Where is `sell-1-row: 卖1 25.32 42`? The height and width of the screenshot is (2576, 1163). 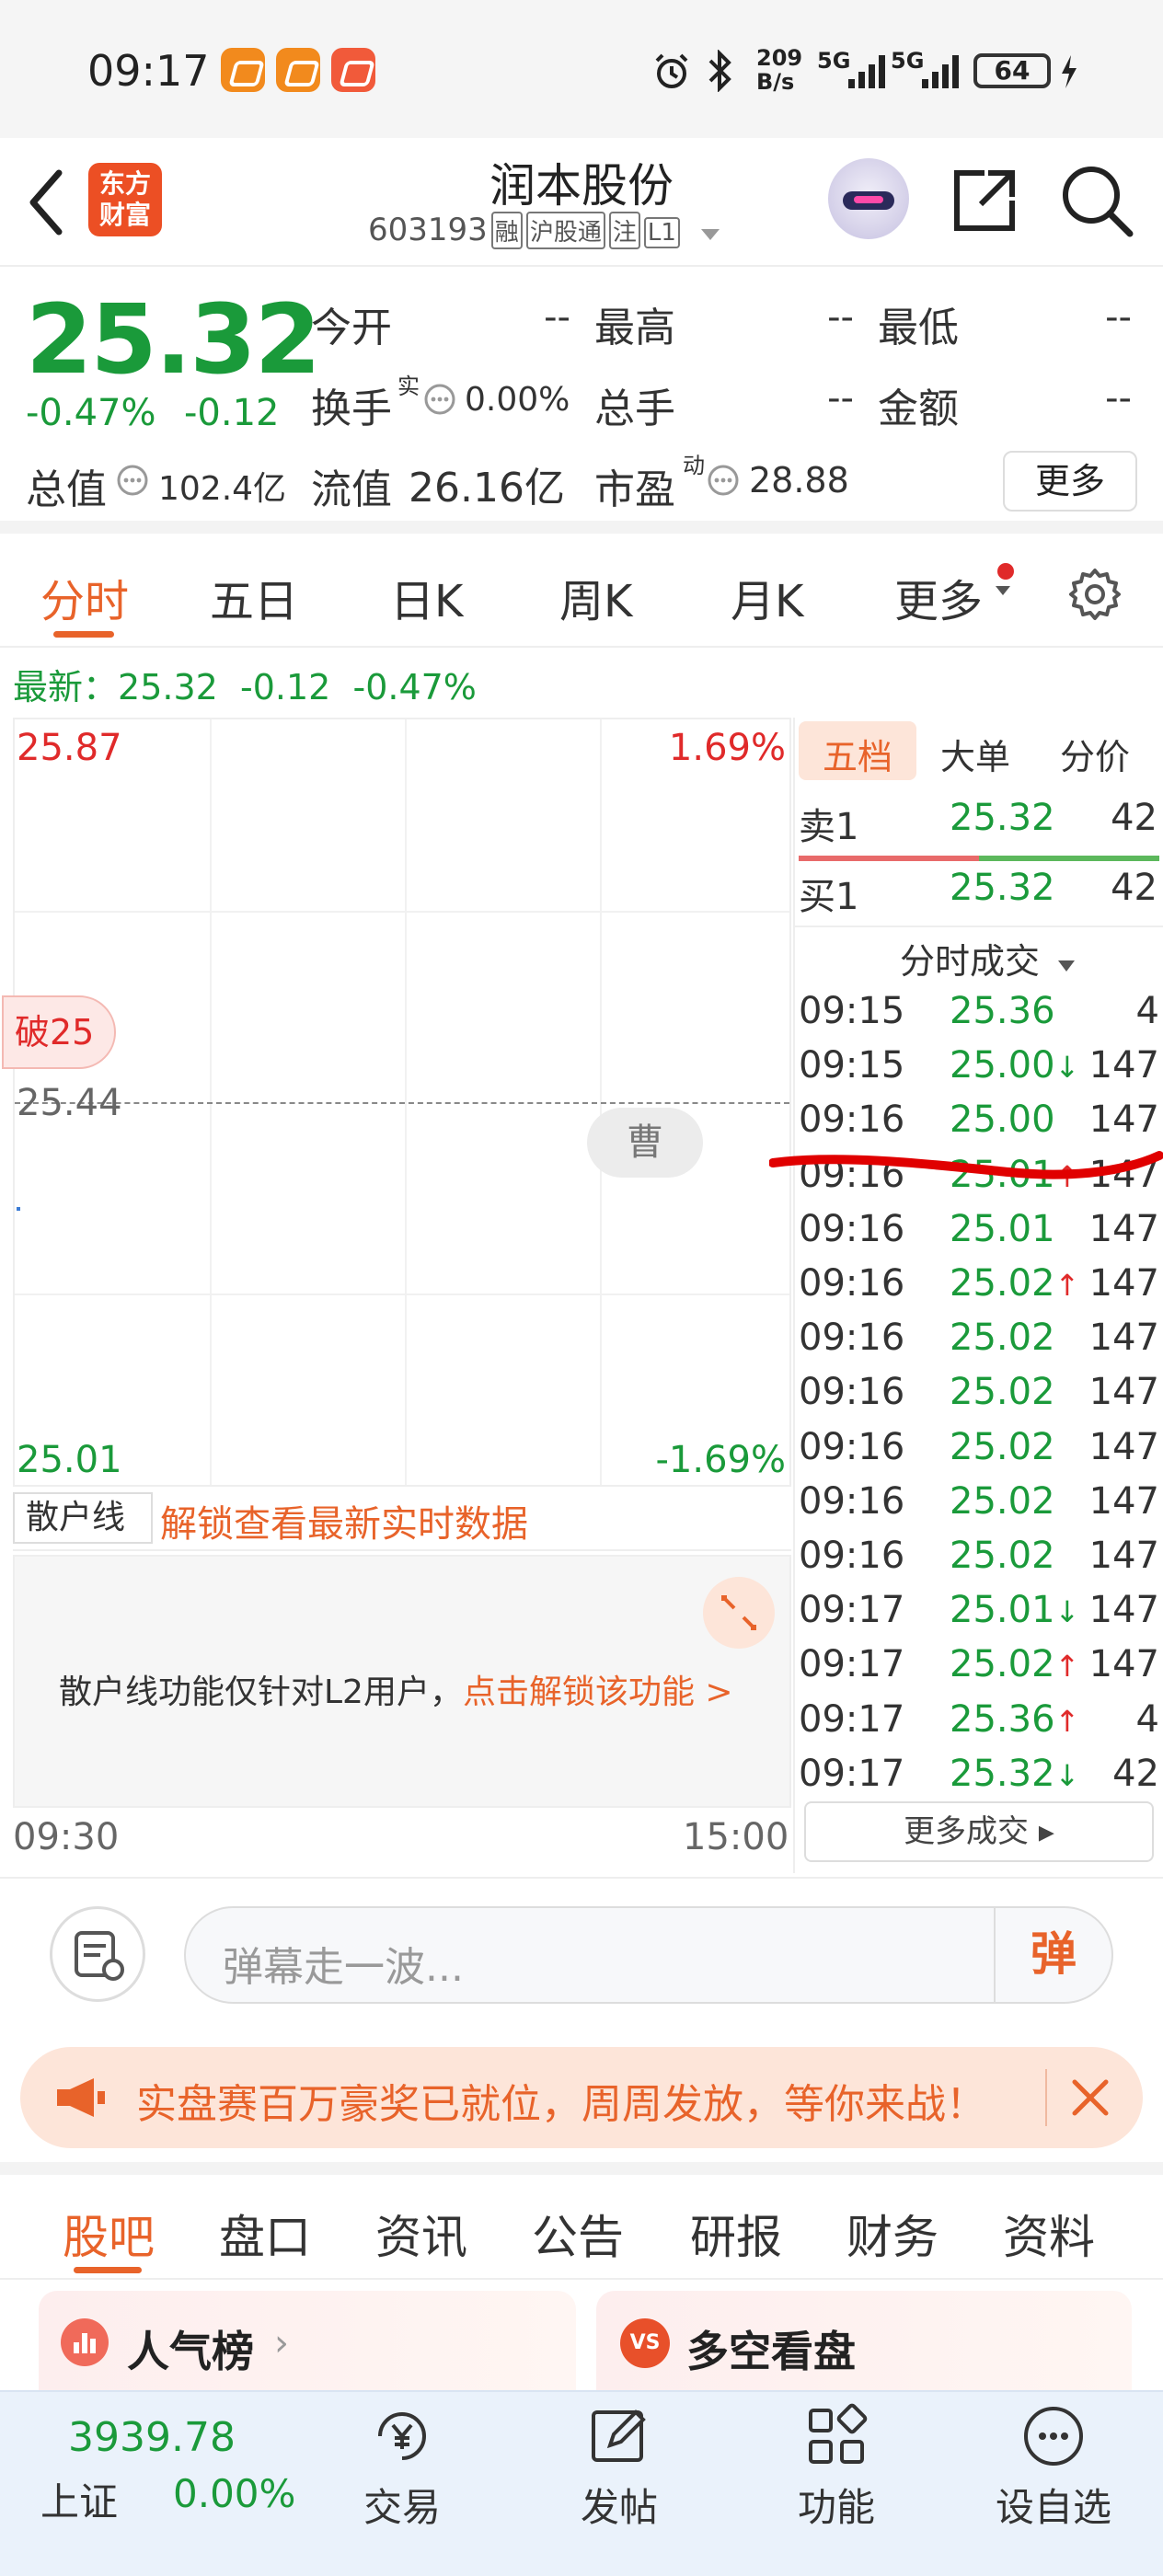 sell-1-row: 卖1 25.32 42 is located at coordinates (978, 822).